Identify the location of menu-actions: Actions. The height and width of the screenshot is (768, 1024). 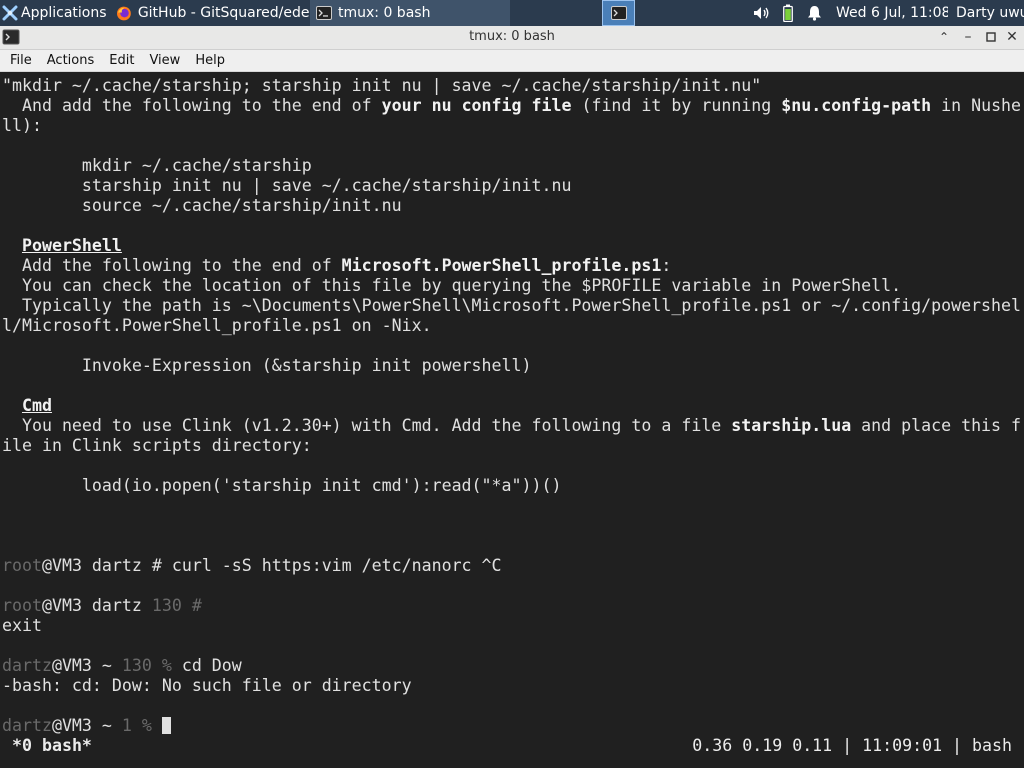
(70, 60).